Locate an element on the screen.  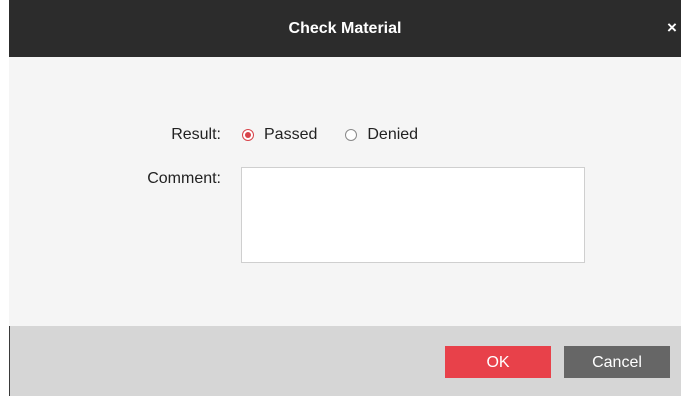
comment-label: Comment: is located at coordinates (184, 178).